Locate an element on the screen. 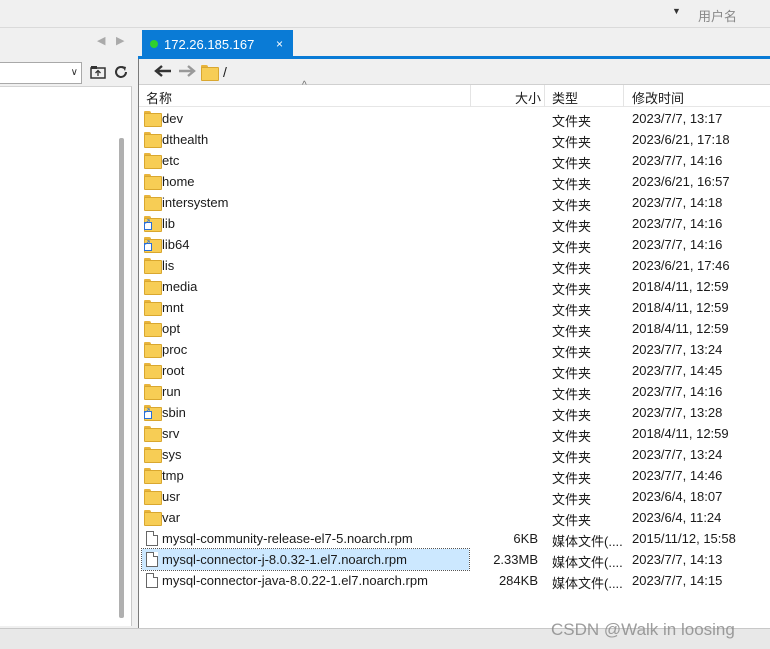 The width and height of the screenshot is (770, 649). file-name: tmp is located at coordinates (173, 475).